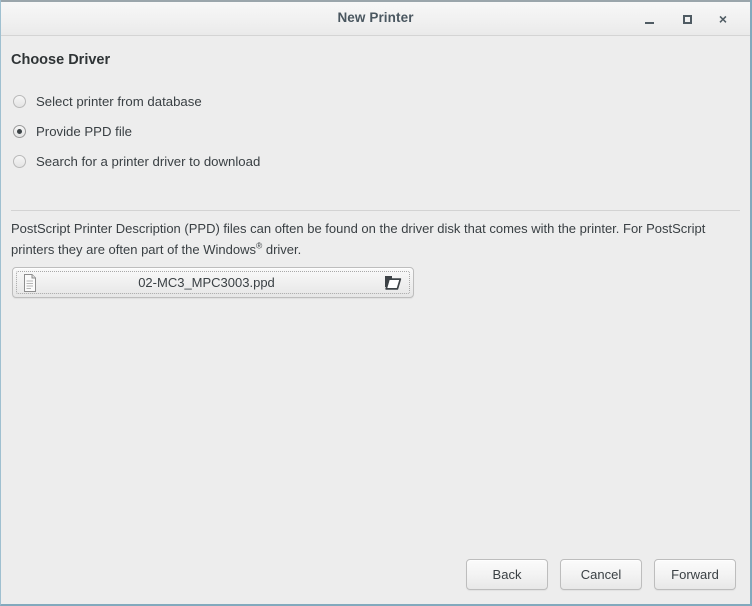  I want to click on close-icon: ×, so click(723, 19).